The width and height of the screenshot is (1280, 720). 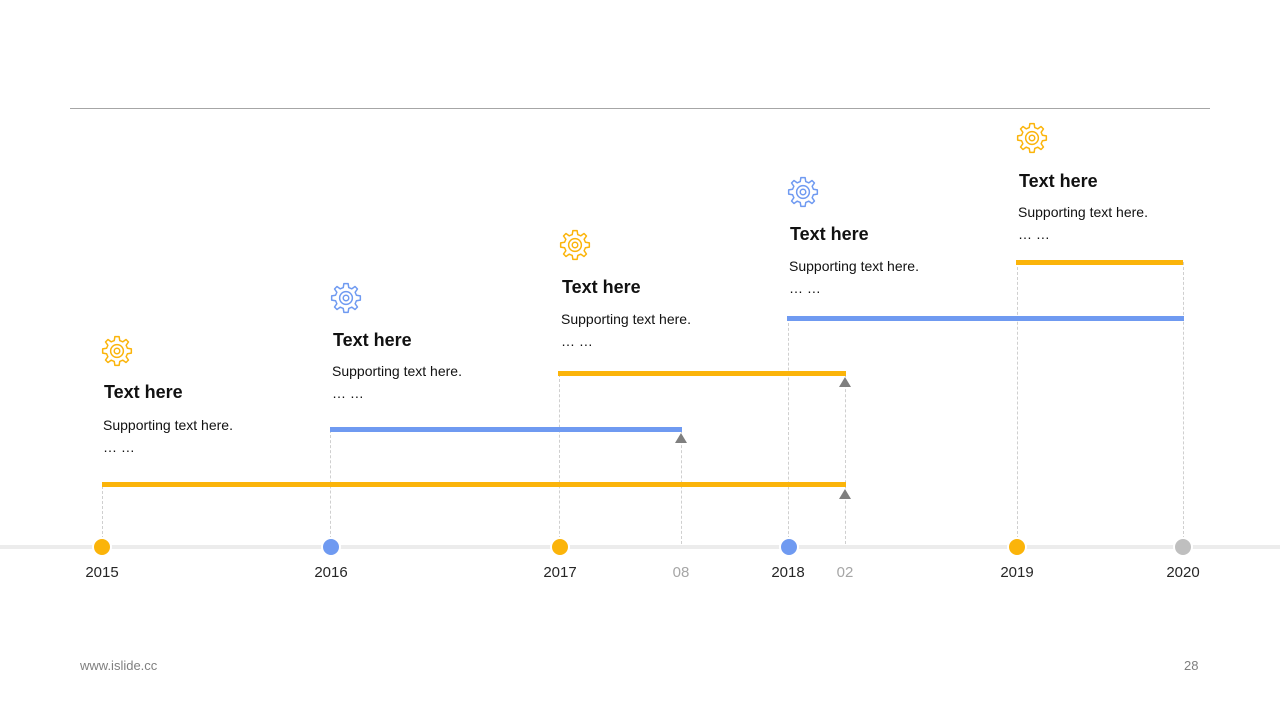 I want to click on axis-label-2017: 2017, so click(x=560, y=572).